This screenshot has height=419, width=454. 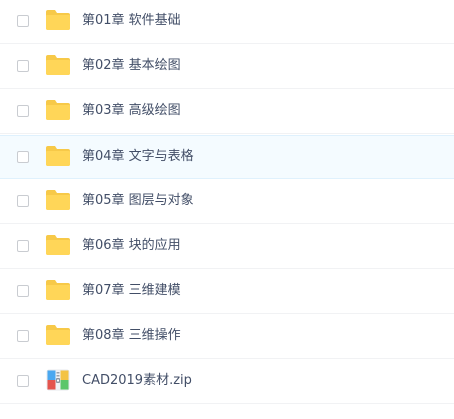 What do you see at coordinates (137, 381) in the screenshot?
I see `file-name: CAD2019素材.zip` at bounding box center [137, 381].